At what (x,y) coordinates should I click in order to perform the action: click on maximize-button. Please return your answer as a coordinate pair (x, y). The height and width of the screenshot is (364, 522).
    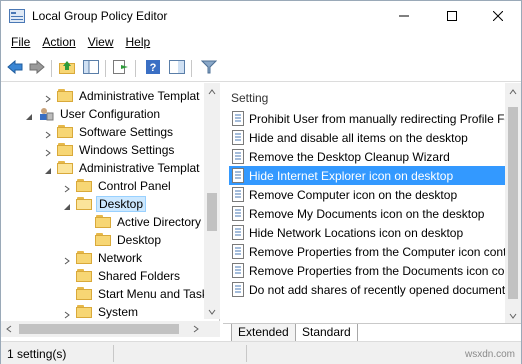
    Looking at the image, I should click on (452, 16).